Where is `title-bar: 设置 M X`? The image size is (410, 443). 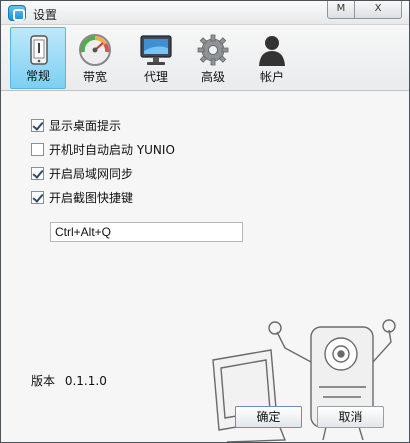 title-bar: 设置 M X is located at coordinates (205, 13).